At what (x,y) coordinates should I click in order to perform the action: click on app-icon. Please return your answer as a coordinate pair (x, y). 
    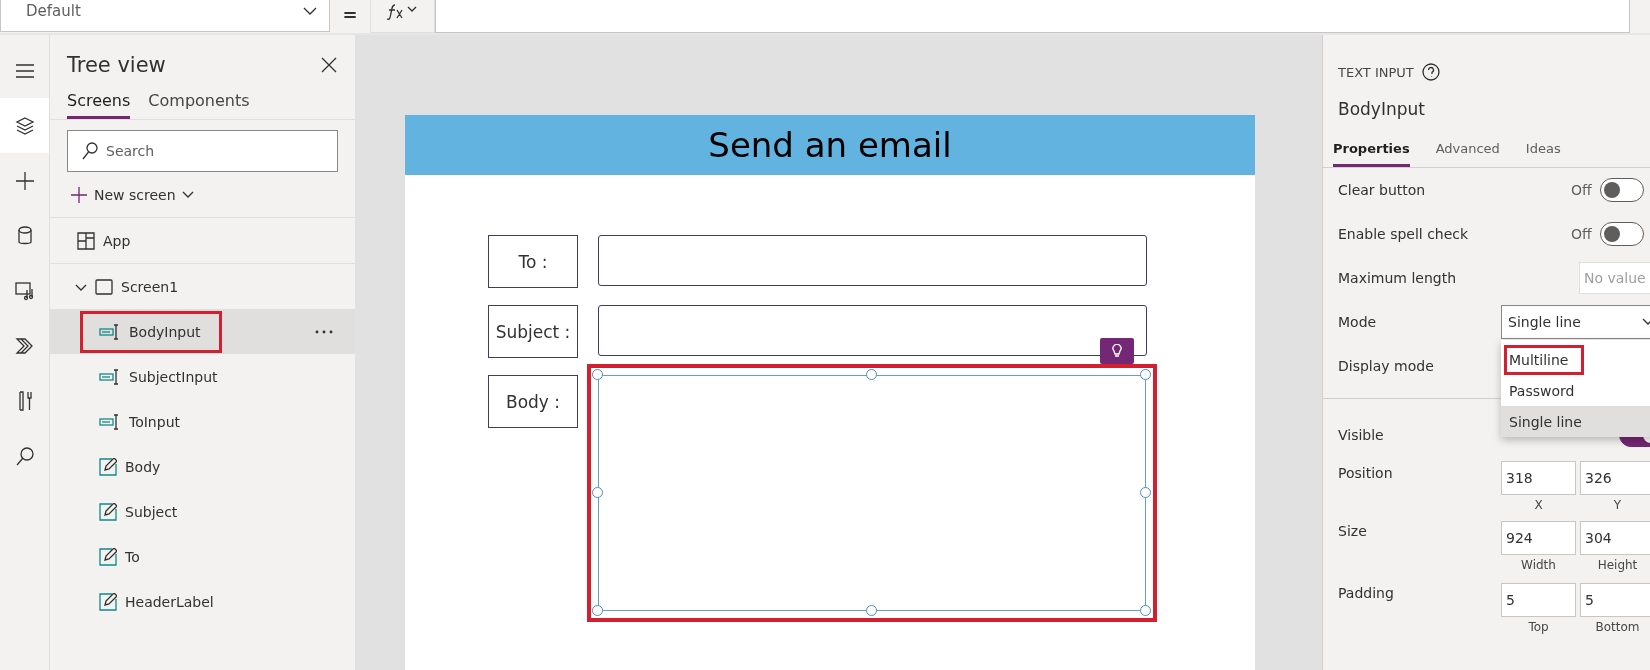
    Looking at the image, I should click on (86, 240).